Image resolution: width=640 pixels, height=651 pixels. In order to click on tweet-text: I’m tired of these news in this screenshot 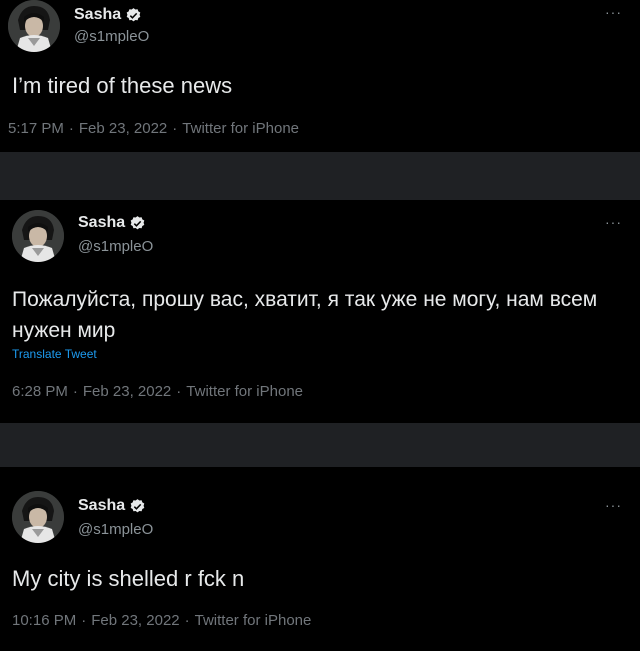, I will do `click(122, 85)`.